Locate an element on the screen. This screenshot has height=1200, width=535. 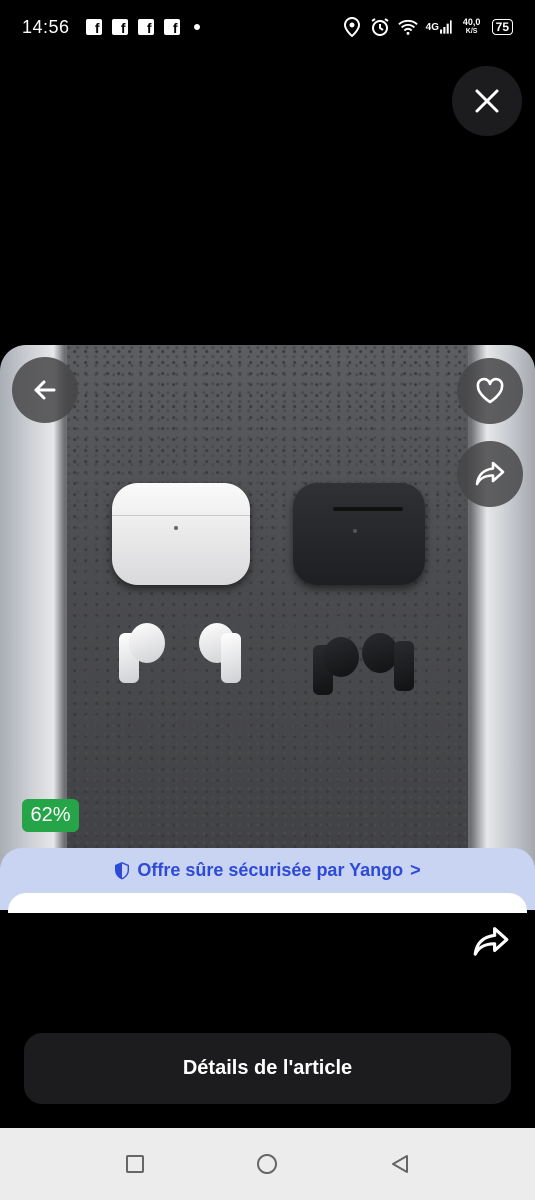
close-button is located at coordinates (487, 101).